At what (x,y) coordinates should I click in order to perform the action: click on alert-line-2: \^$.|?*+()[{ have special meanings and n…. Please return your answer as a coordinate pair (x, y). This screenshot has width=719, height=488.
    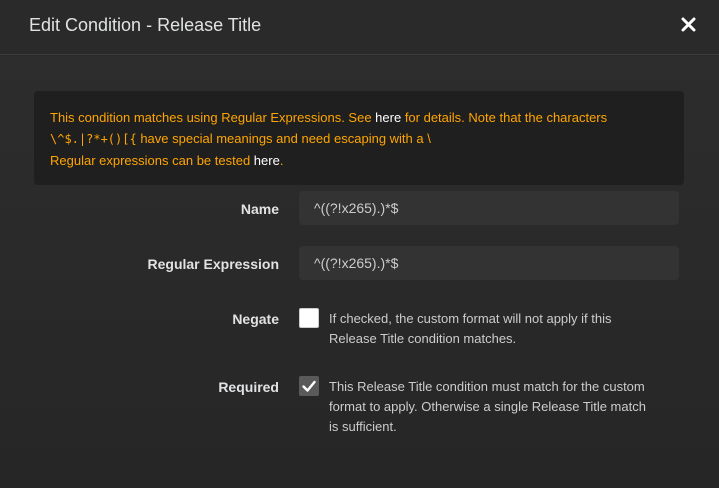
    Looking at the image, I should click on (359, 139).